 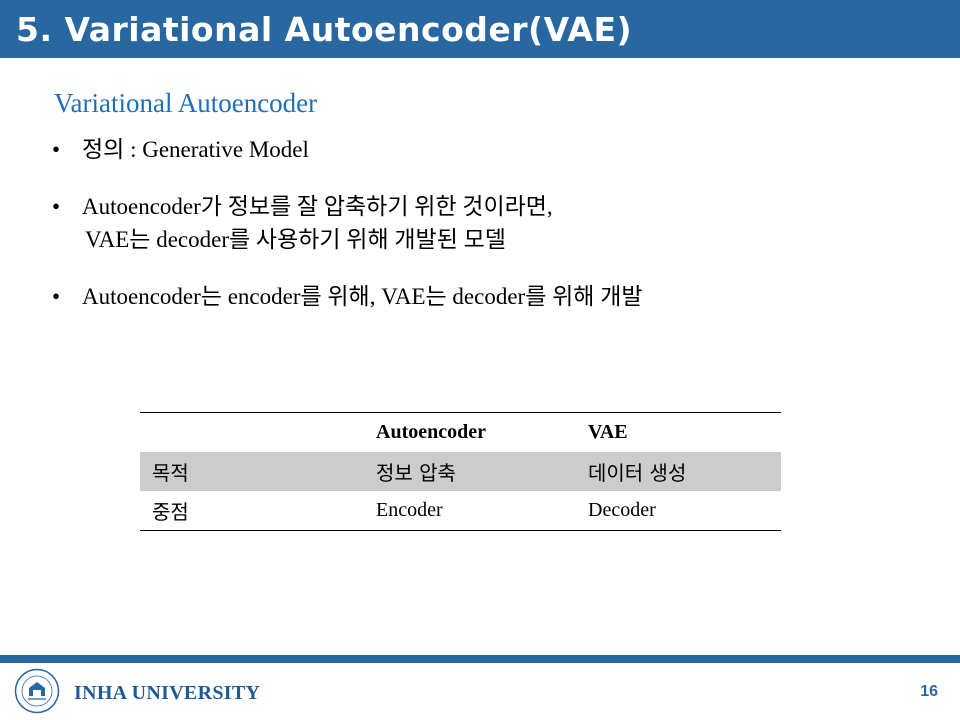 I want to click on title-bar: 5. Variational Autoencoder(VAE), so click(x=480, y=29).